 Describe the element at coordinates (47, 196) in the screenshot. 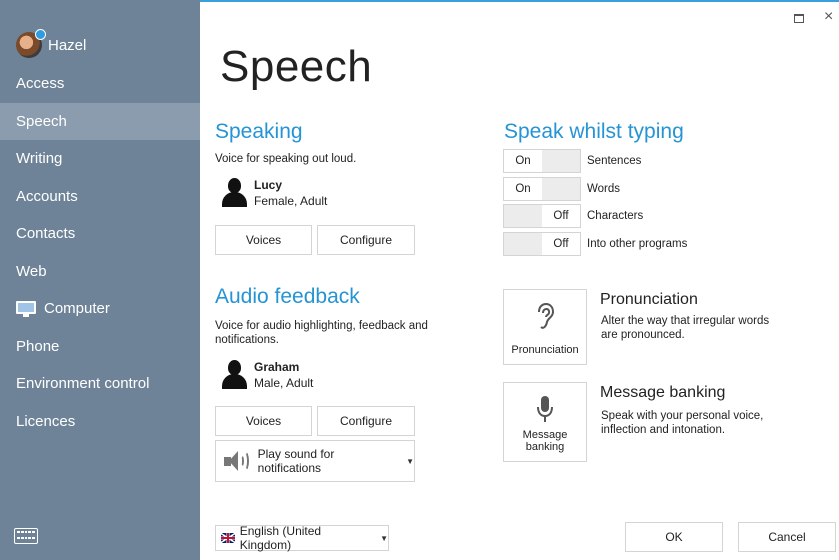

I see `sidebar-item-label: Accounts` at that location.